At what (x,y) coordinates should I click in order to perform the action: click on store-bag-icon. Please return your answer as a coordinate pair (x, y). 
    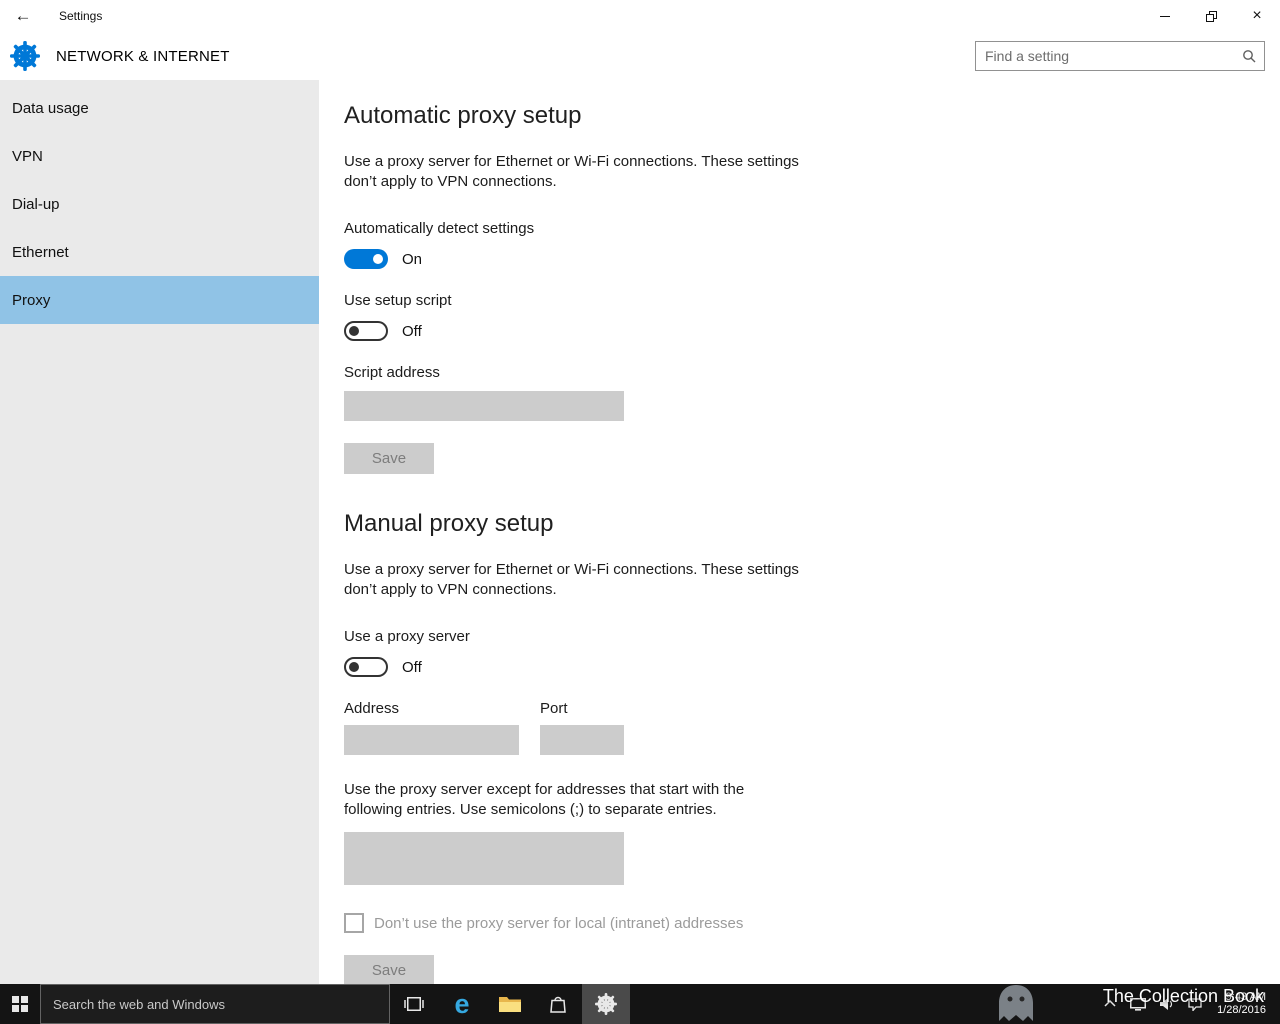
    Looking at the image, I should click on (558, 1004).